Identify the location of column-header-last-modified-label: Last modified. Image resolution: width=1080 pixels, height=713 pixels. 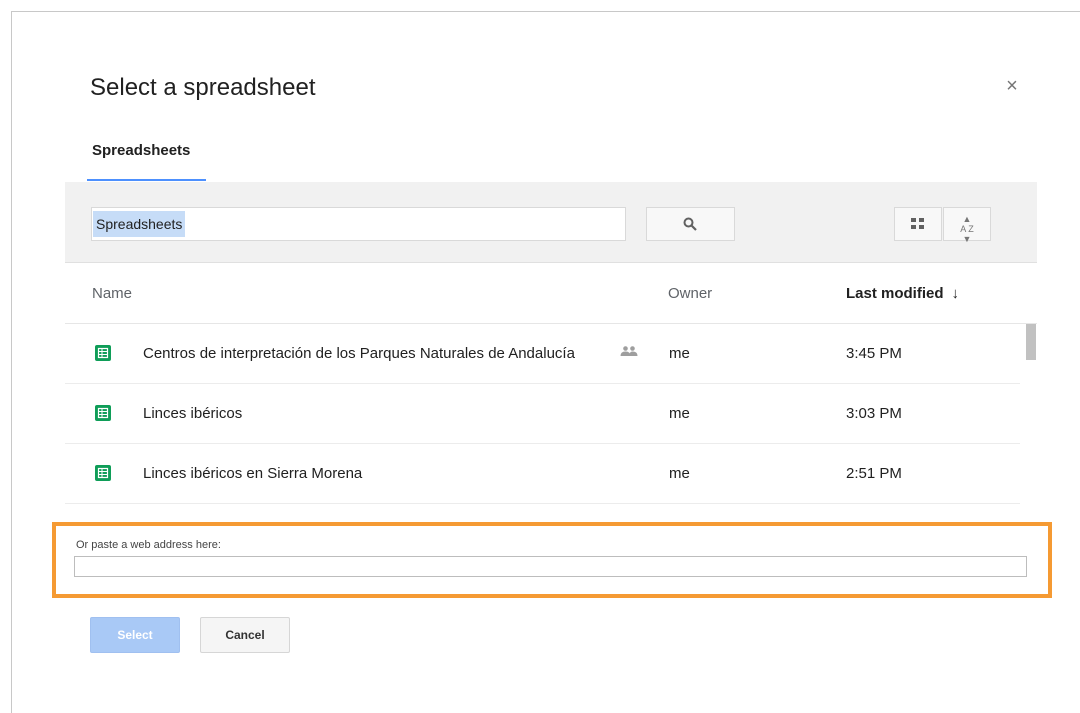
(895, 293).